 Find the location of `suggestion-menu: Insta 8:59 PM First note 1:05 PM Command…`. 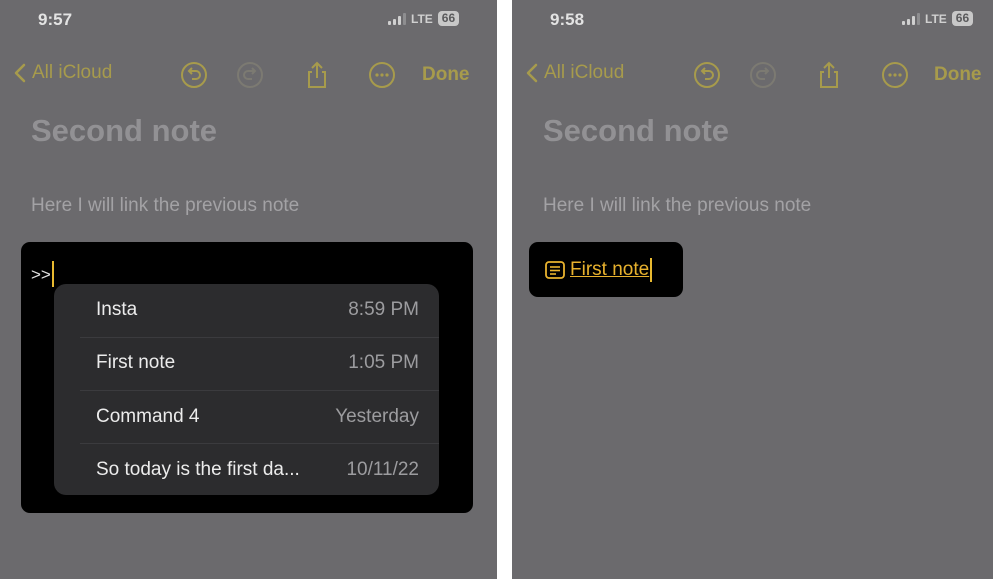

suggestion-menu: Insta 8:59 PM First note 1:05 PM Command… is located at coordinates (246, 389).